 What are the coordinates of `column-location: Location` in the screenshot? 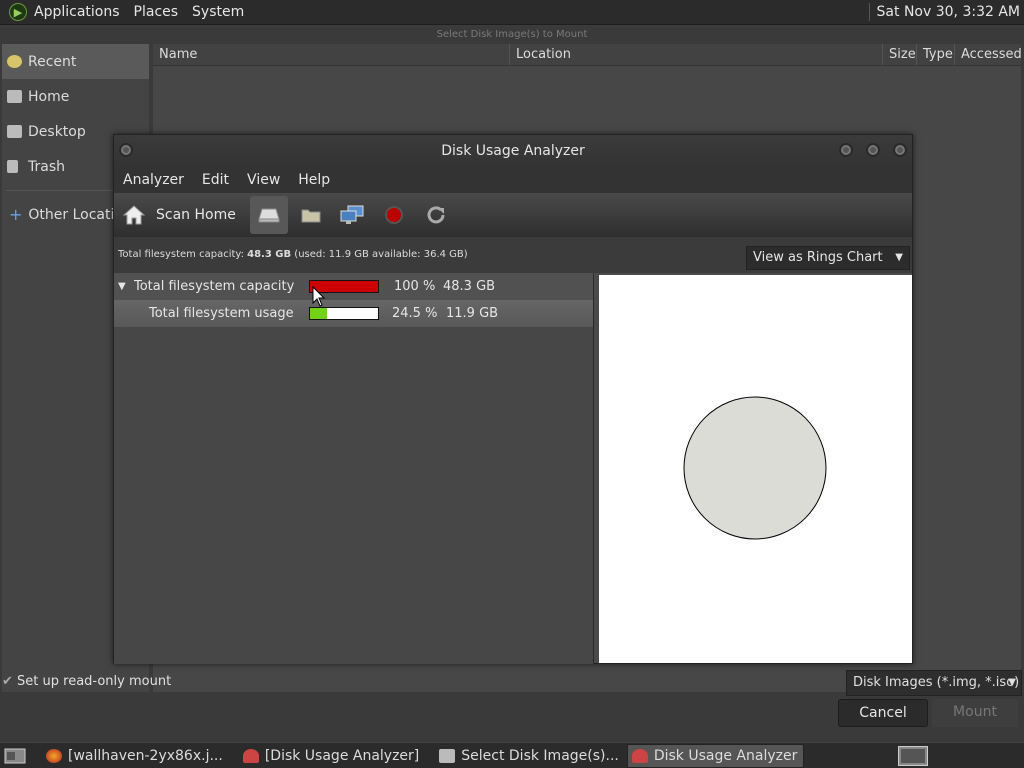 It's located at (696, 54).